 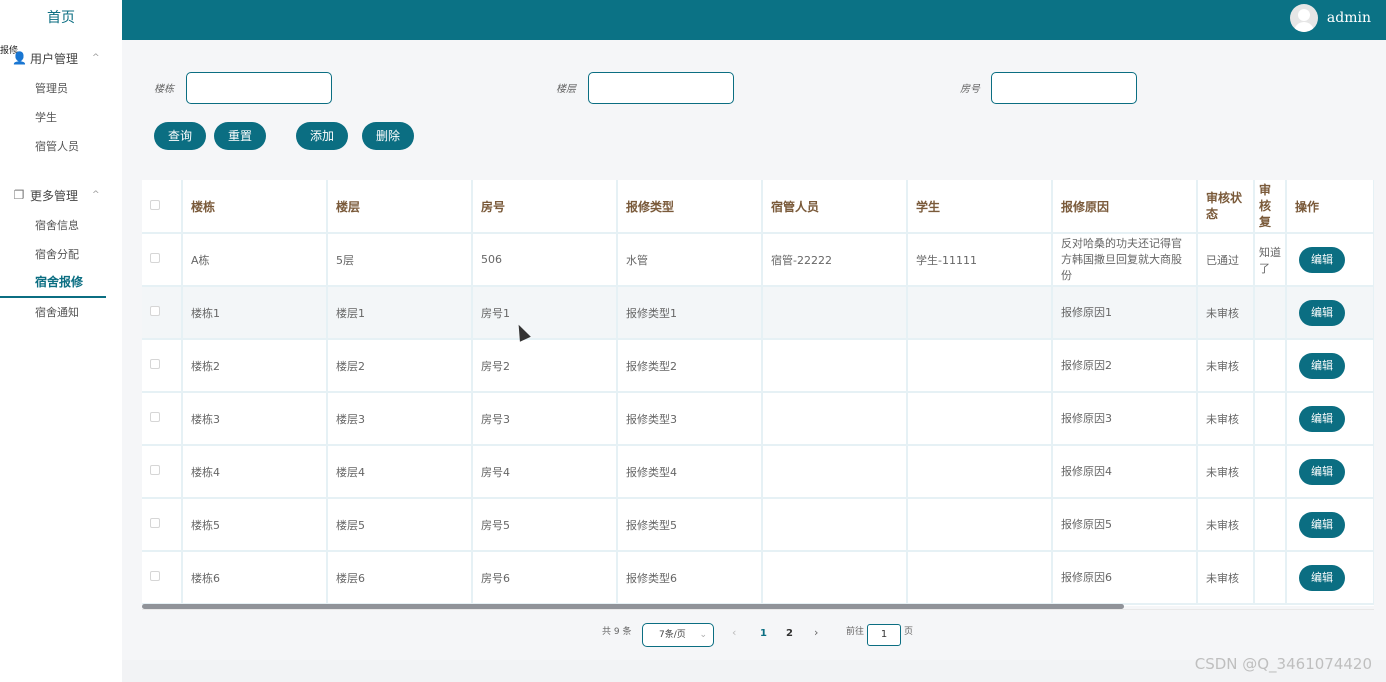 I want to click on column-header: 审核复, so click(x=1270, y=207).